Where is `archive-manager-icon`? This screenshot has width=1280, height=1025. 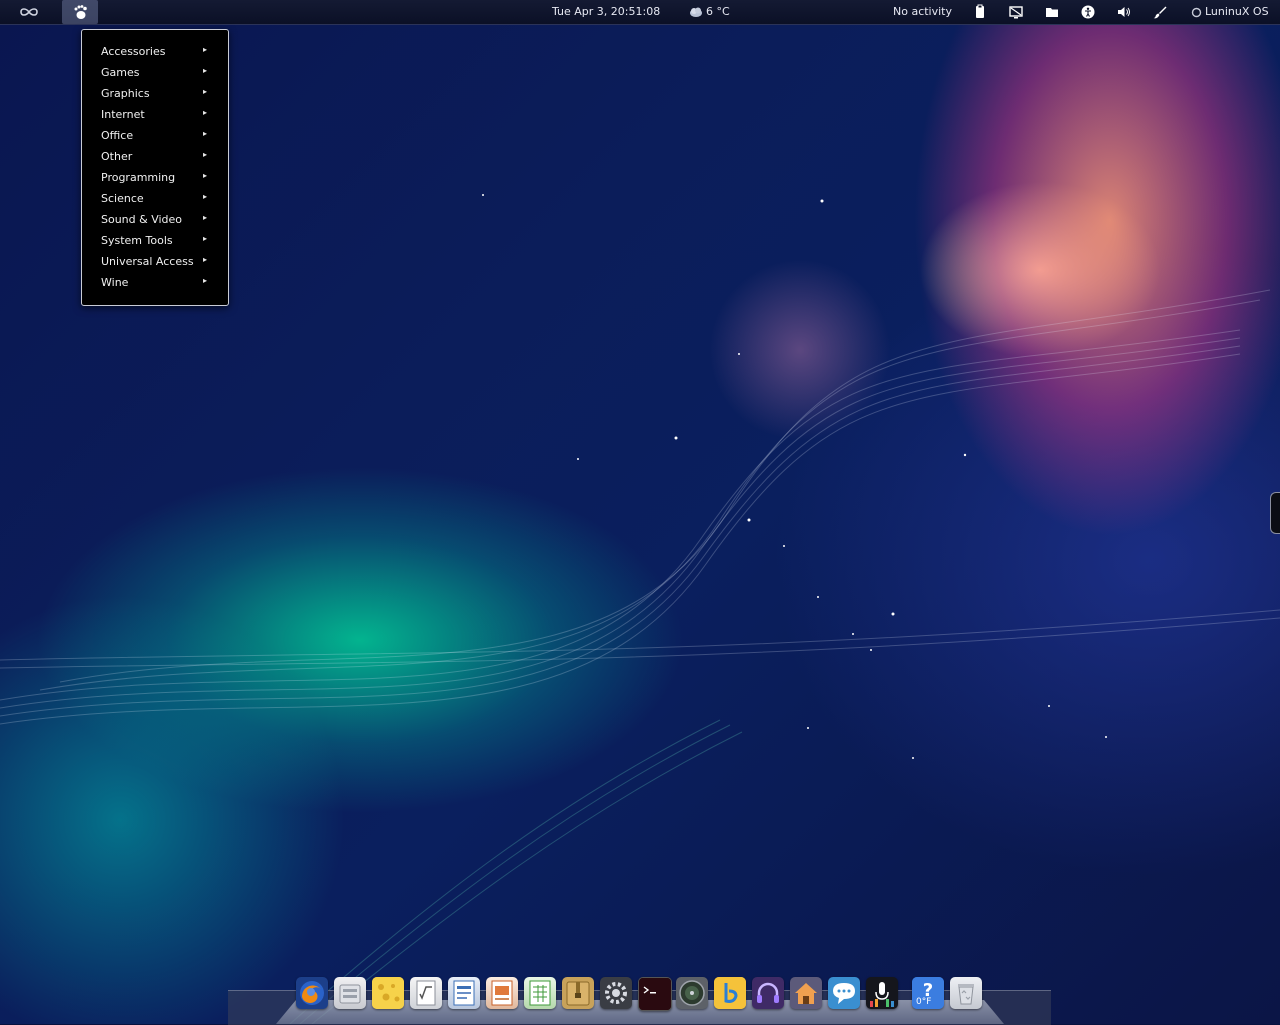 archive-manager-icon is located at coordinates (578, 993).